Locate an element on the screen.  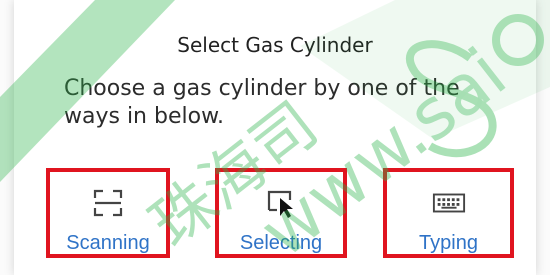
dialog-title: Select Gas Cylinder is located at coordinates (275, 45).